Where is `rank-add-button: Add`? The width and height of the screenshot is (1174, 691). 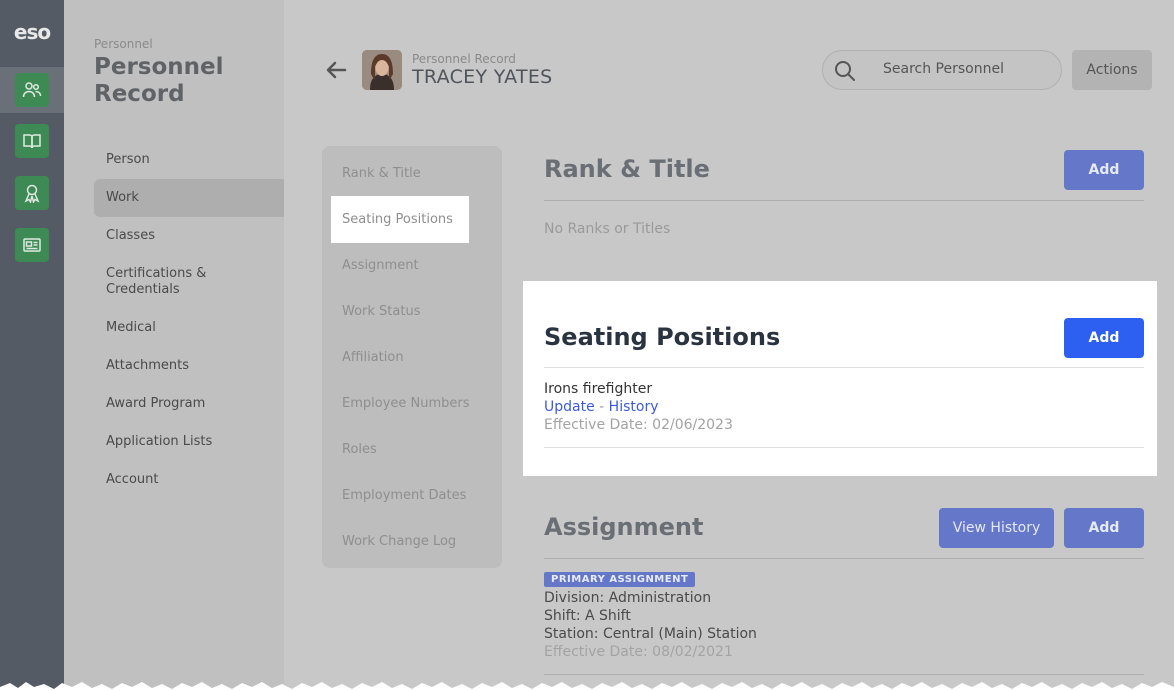 rank-add-button: Add is located at coordinates (1104, 170).